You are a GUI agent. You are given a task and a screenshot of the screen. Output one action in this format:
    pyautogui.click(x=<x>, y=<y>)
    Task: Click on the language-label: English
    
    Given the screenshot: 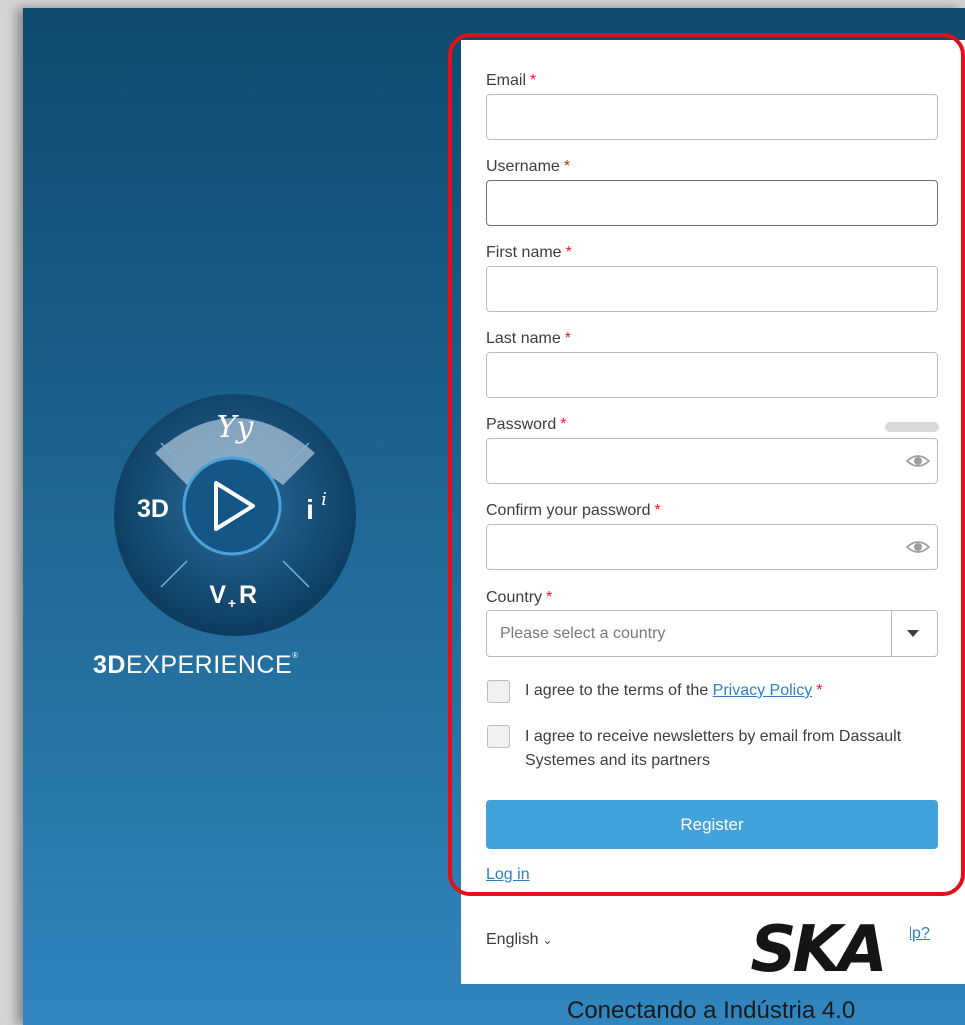 What is the action you would take?
    pyautogui.click(x=512, y=939)
    